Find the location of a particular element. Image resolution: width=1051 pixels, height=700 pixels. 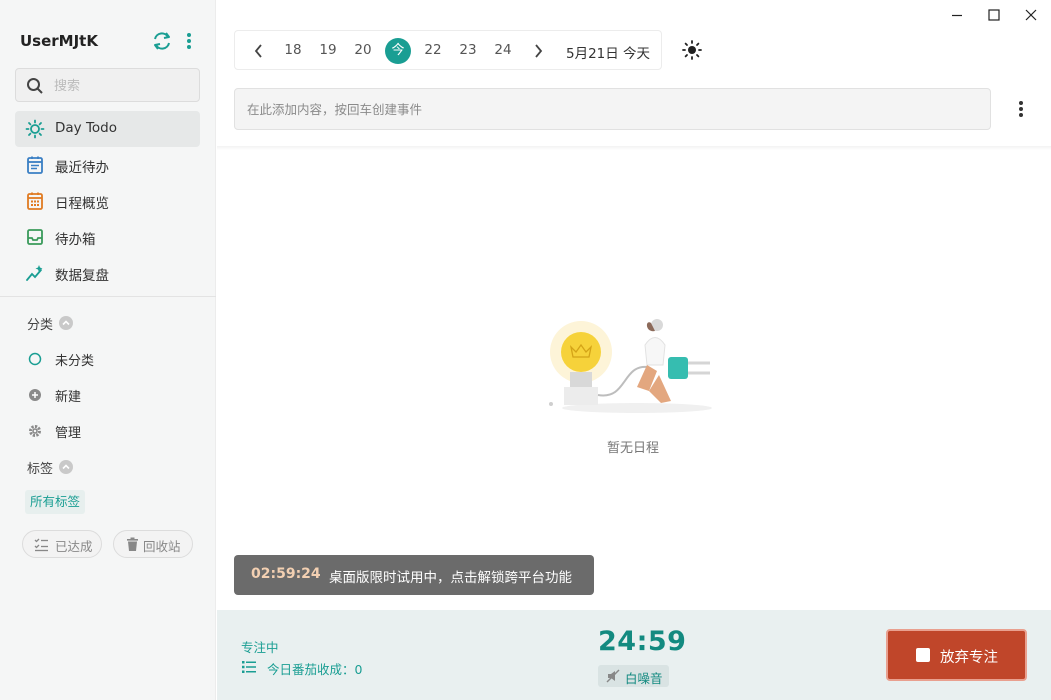

category-new: 新建 is located at coordinates (112, 395).